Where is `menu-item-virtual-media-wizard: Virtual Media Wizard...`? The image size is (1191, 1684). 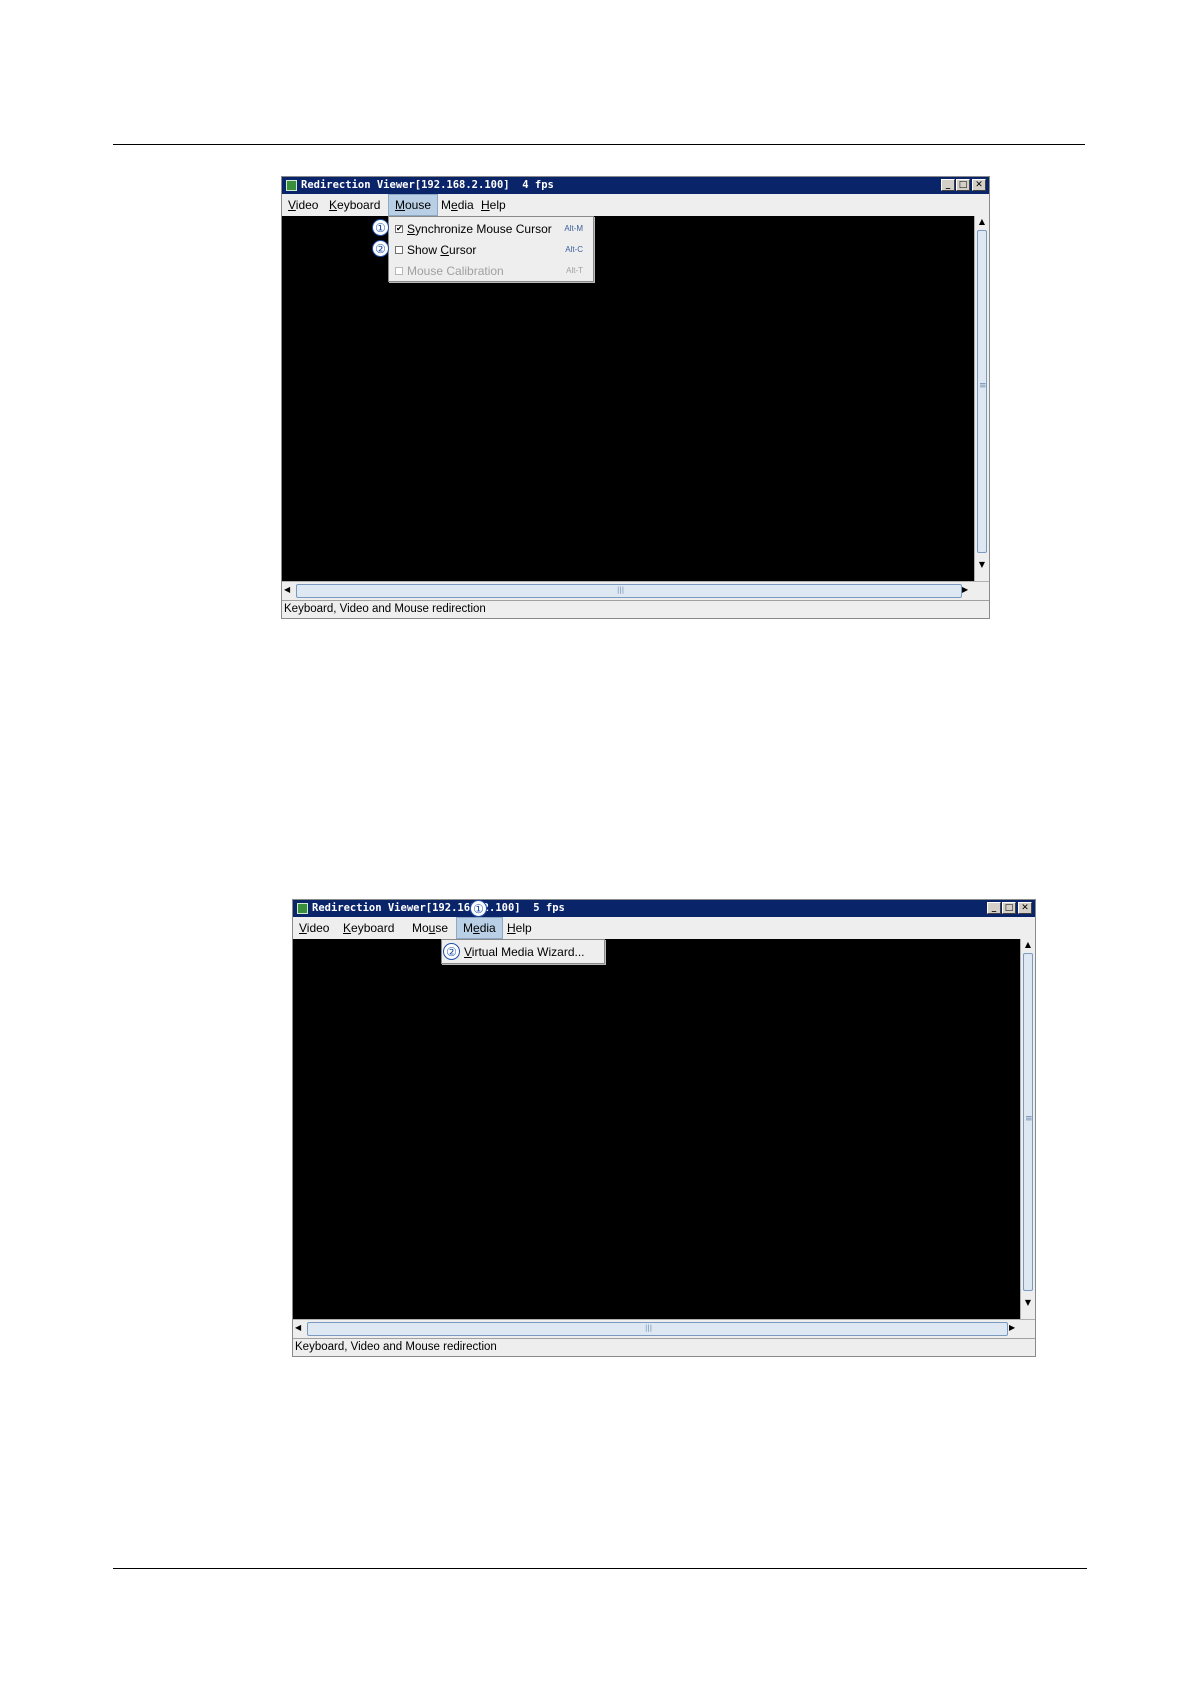
menu-item-virtual-media-wizard: Virtual Media Wizard... is located at coordinates (523, 952).